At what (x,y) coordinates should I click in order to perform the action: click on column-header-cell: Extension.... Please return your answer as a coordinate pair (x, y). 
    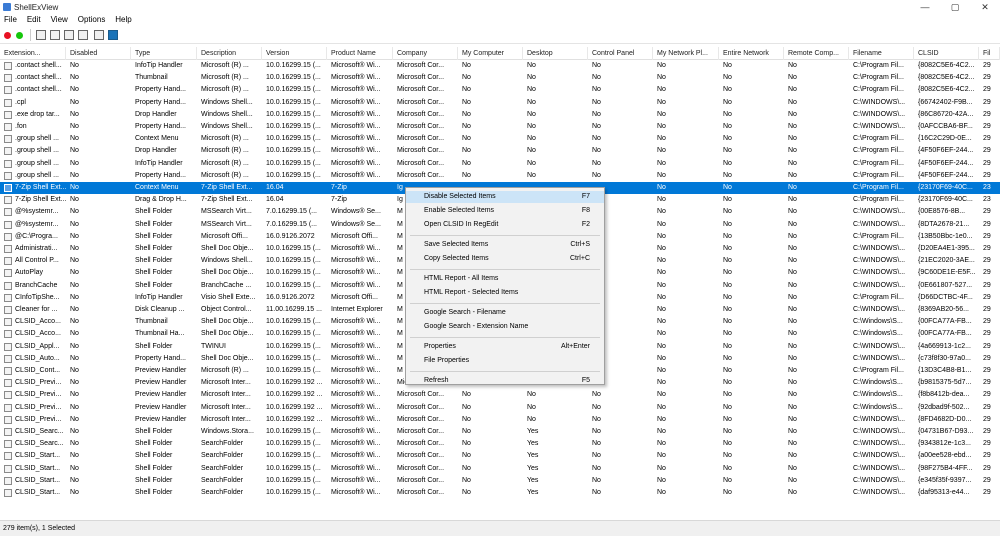
    Looking at the image, I should click on (33, 53).